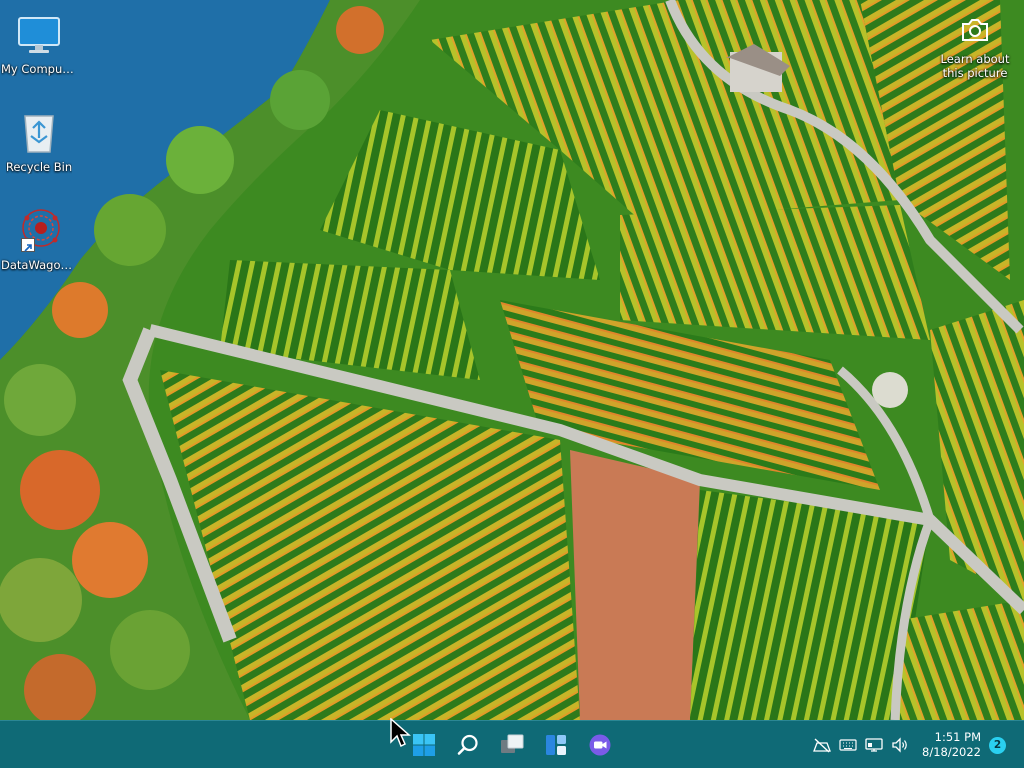 This screenshot has width=1024, height=768. What do you see at coordinates (874, 745) in the screenshot?
I see `display-icon` at bounding box center [874, 745].